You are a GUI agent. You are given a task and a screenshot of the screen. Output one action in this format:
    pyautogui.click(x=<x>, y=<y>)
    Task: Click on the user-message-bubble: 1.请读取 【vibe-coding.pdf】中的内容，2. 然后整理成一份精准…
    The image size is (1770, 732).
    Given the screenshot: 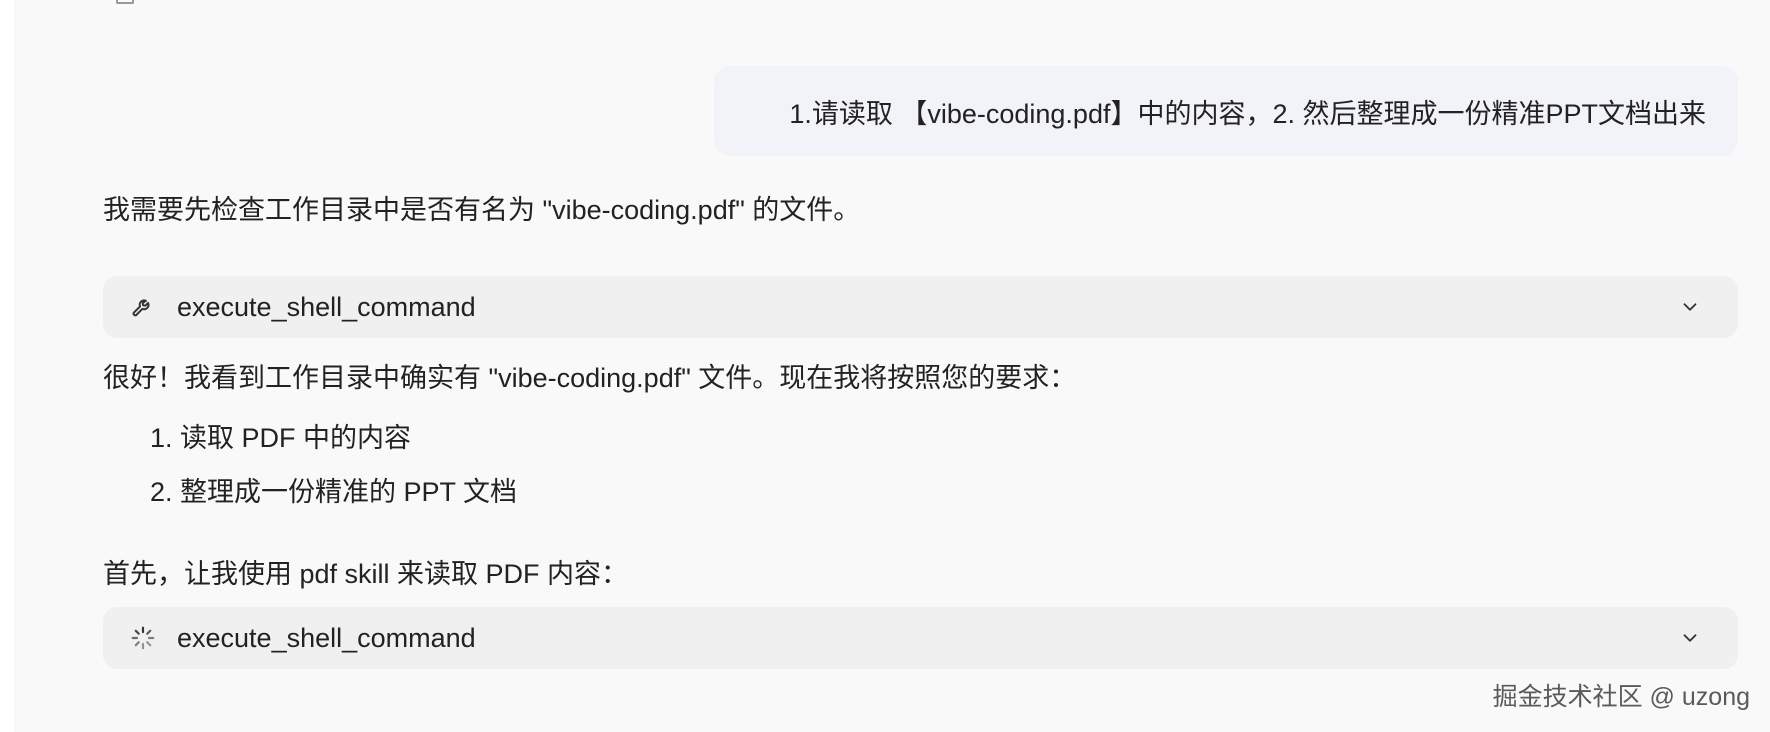 What is the action you would take?
    pyautogui.click(x=1226, y=111)
    